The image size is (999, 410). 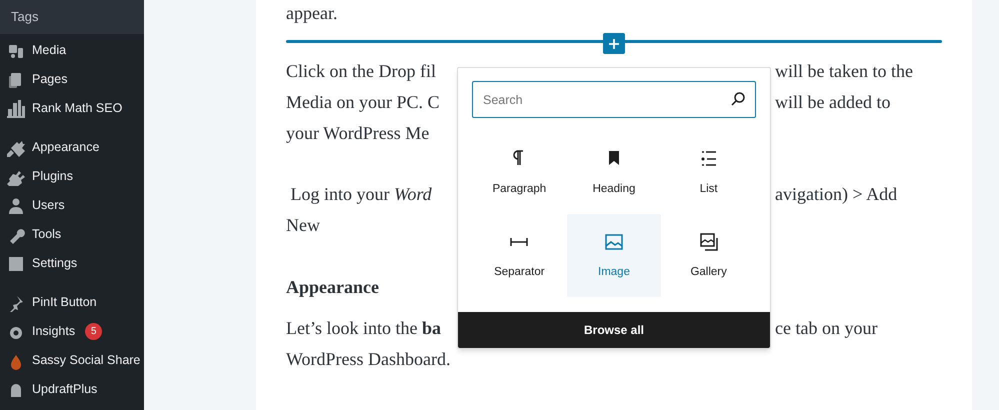 What do you see at coordinates (72, 50) in the screenshot?
I see `menu-item: Media` at bounding box center [72, 50].